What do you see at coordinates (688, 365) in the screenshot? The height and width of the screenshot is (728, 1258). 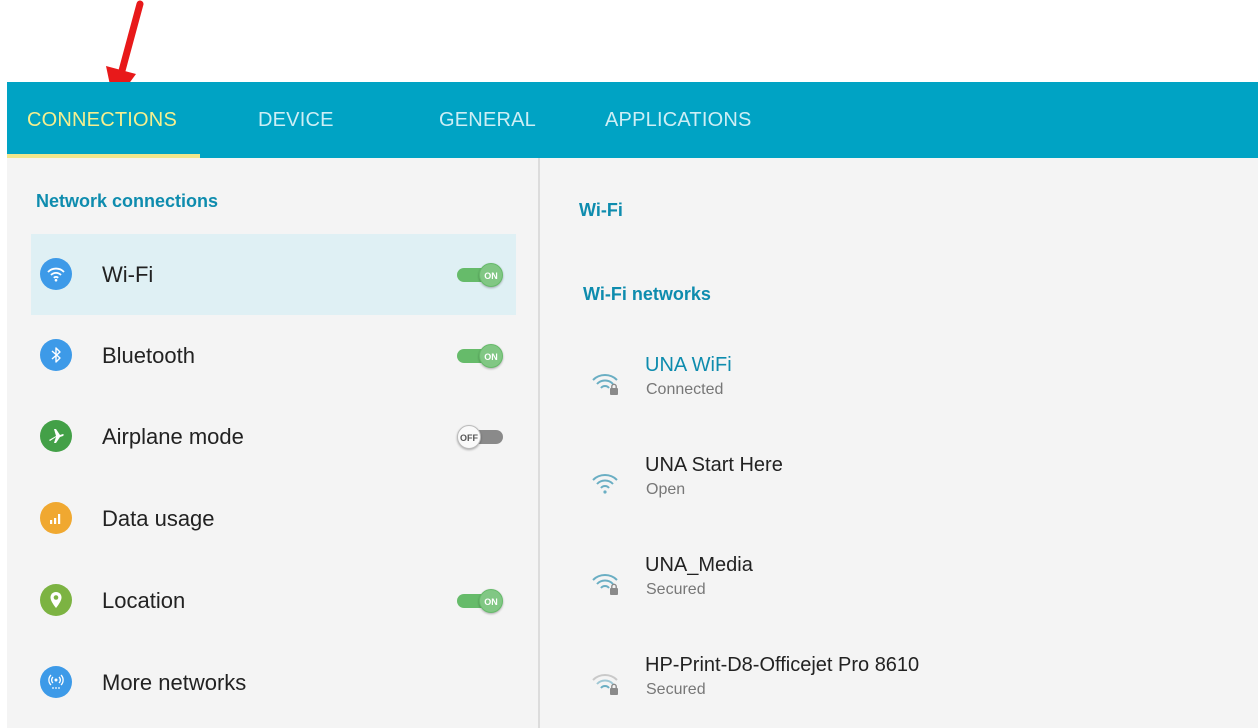 I see `network-name: UNA WiFi` at bounding box center [688, 365].